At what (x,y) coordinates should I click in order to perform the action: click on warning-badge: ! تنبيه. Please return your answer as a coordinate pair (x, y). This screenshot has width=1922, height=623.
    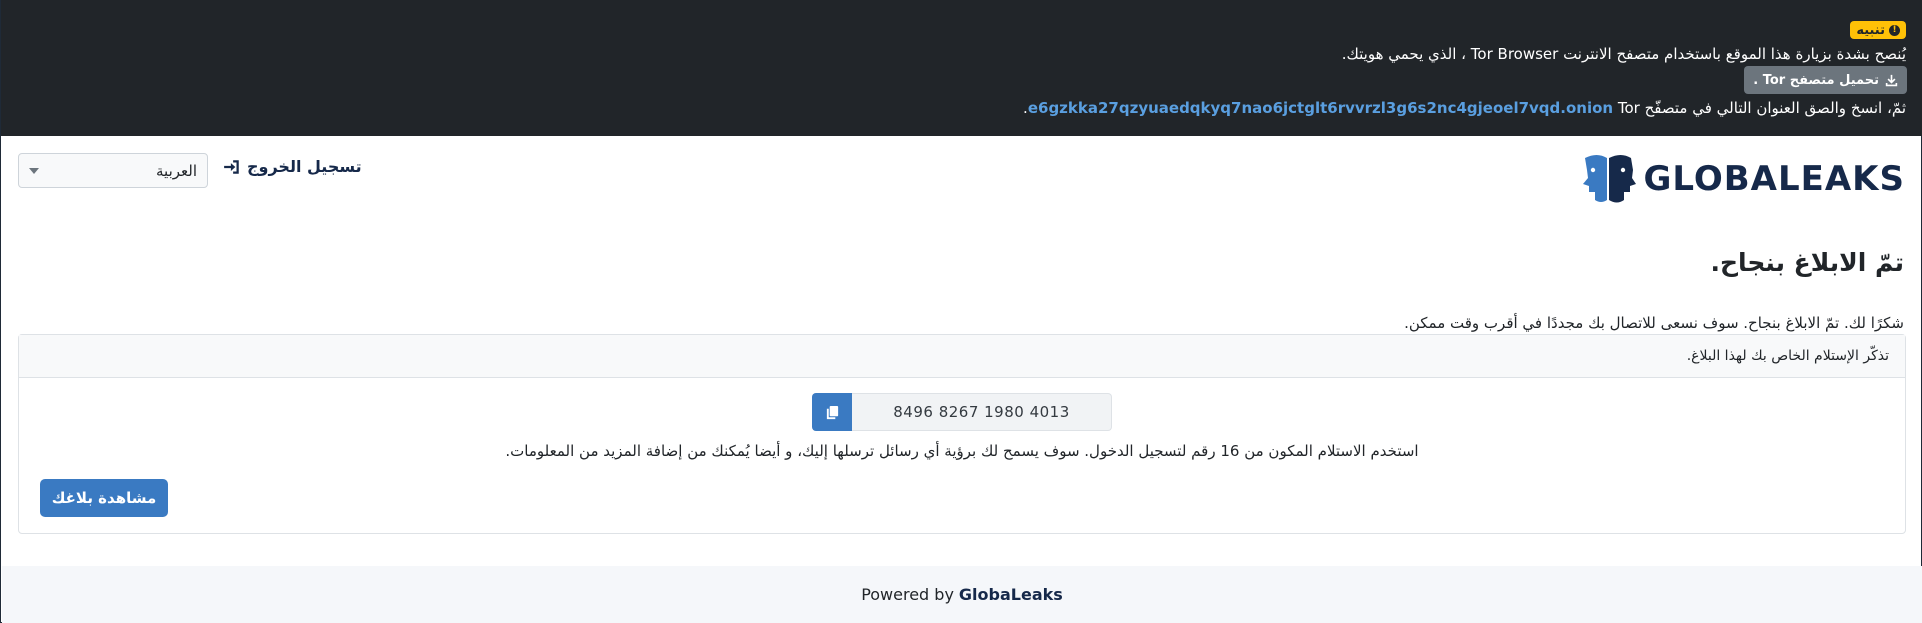
    Looking at the image, I should click on (1878, 30).